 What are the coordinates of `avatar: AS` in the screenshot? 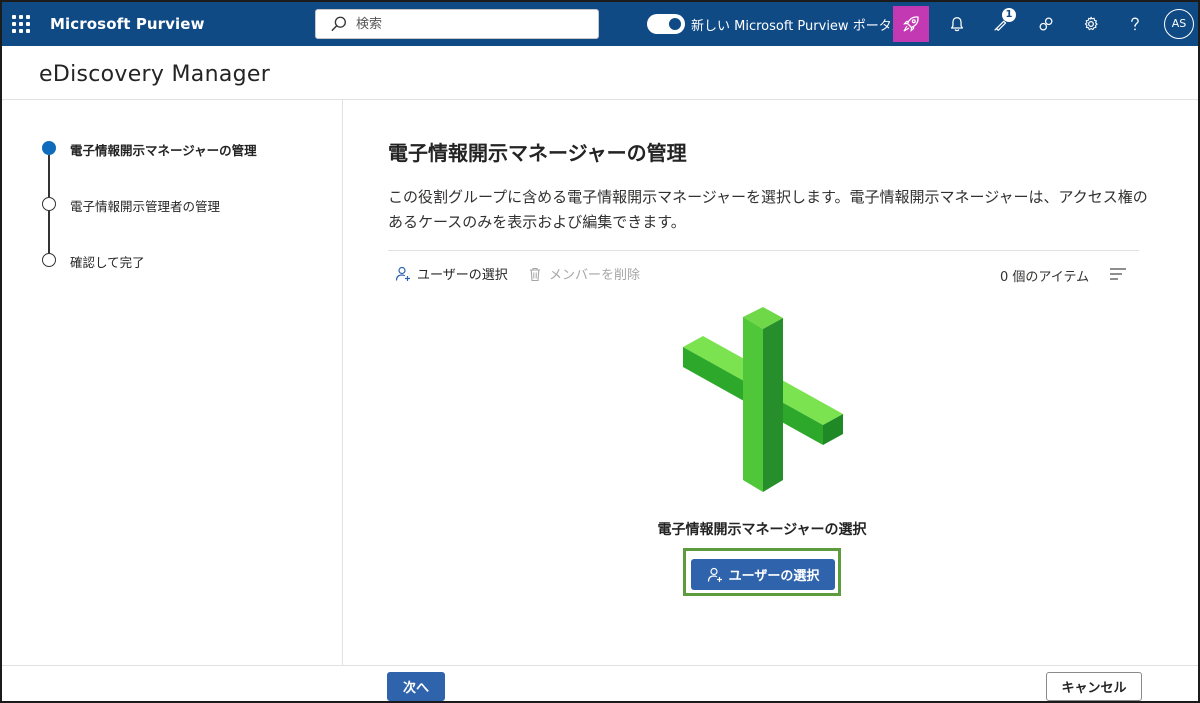 It's located at (1179, 24).